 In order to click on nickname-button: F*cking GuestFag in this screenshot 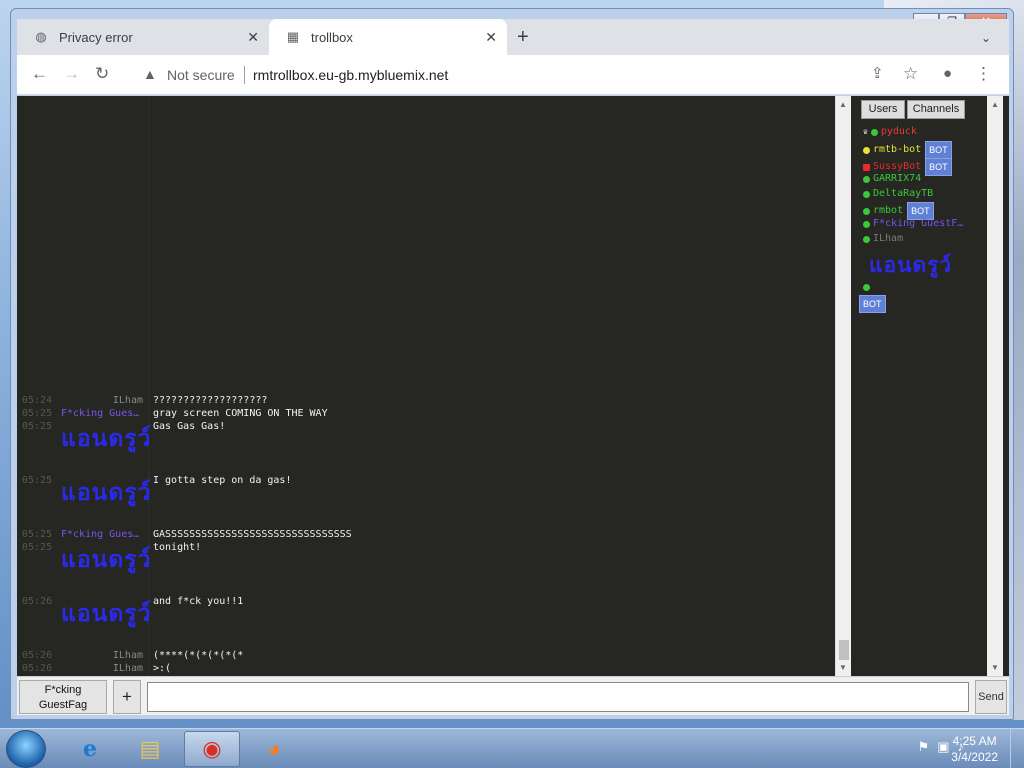, I will do `click(63, 697)`.